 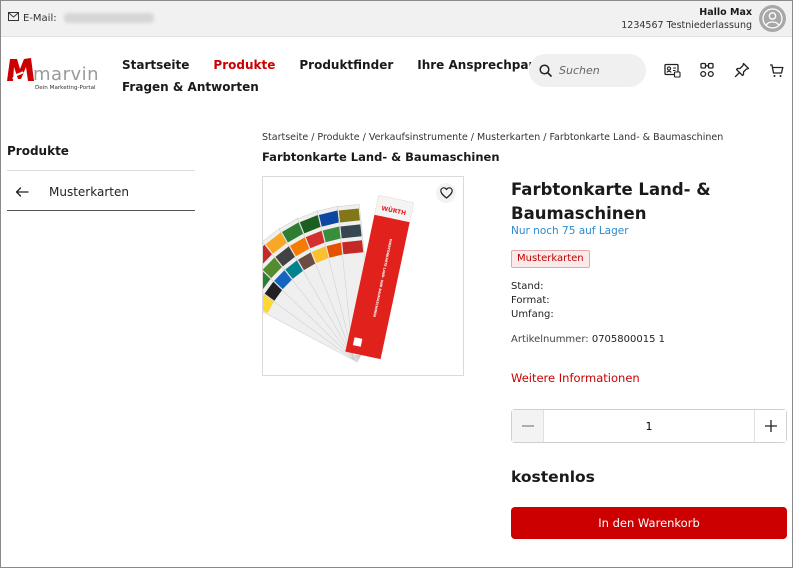 I want to click on sidebar-title: Produkte, so click(x=38, y=151).